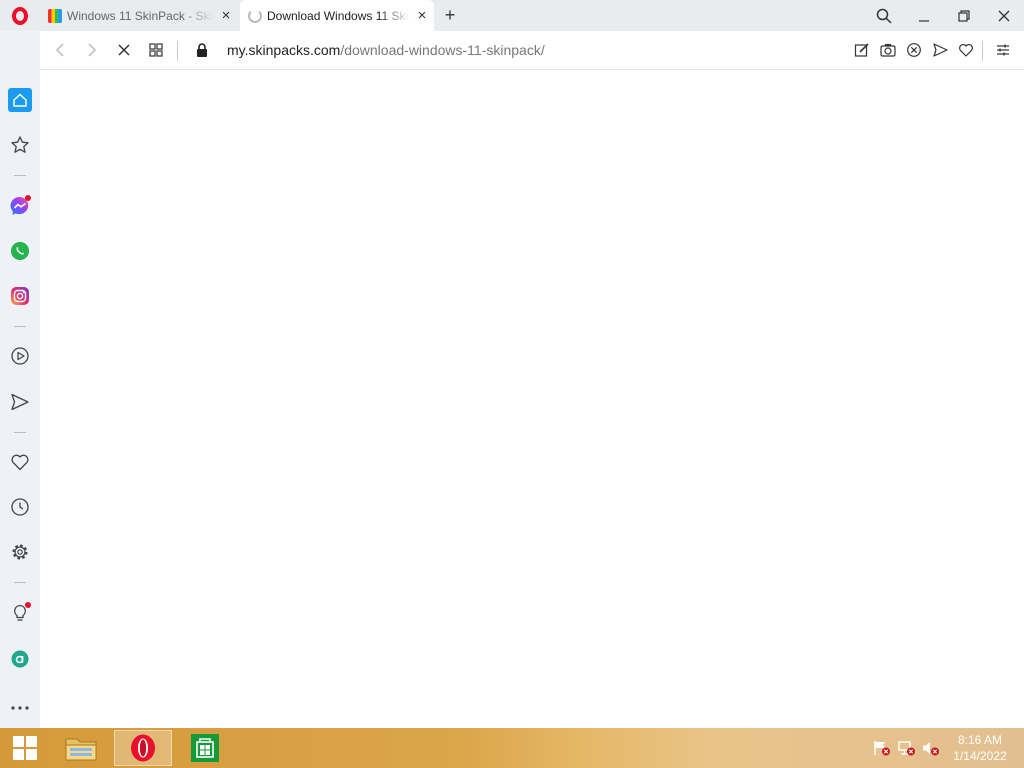 The width and height of the screenshot is (1024, 768). What do you see at coordinates (202, 50) in the screenshot?
I see `lock-icon` at bounding box center [202, 50].